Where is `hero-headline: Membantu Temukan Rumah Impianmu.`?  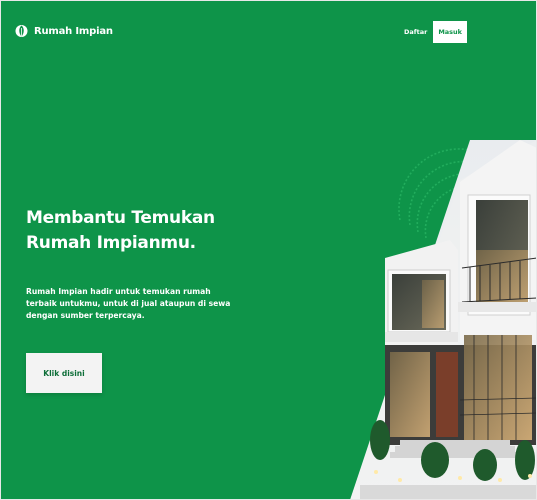
hero-headline: Membantu Temukan Rumah Impianmu. is located at coordinates (120, 231).